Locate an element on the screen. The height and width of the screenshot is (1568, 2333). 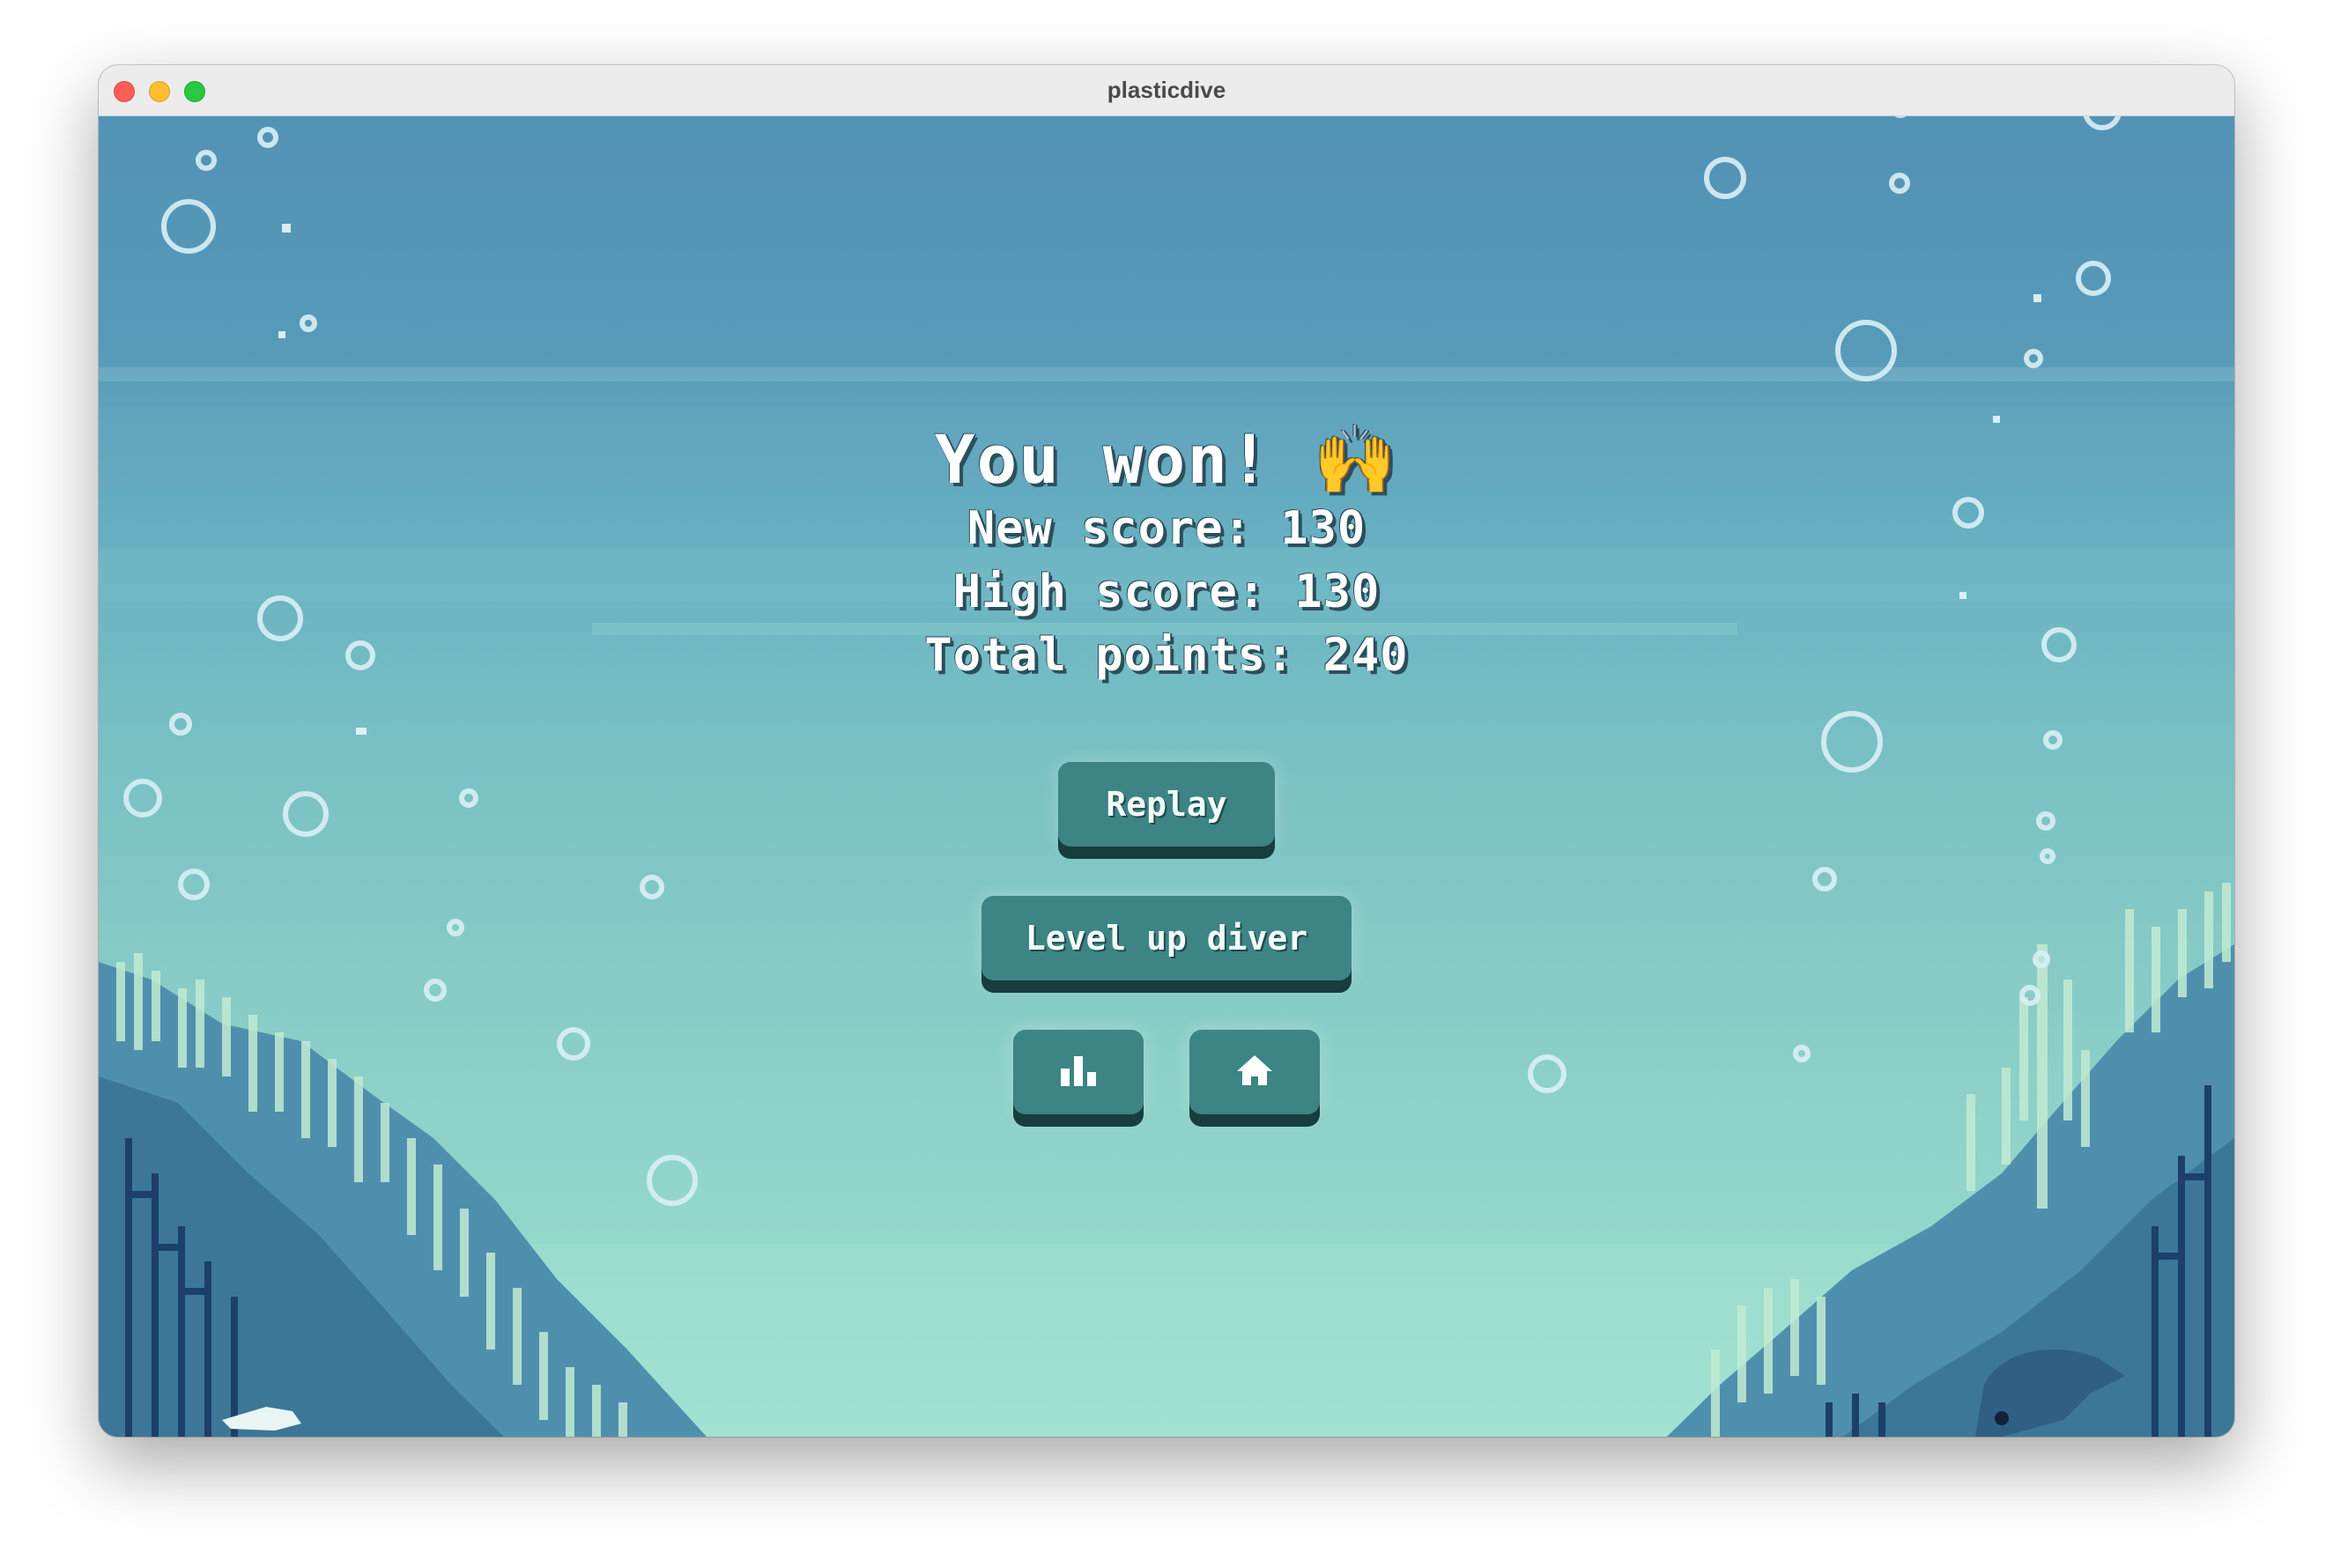
total-points-text: Total points: 240 is located at coordinates (1166, 655).